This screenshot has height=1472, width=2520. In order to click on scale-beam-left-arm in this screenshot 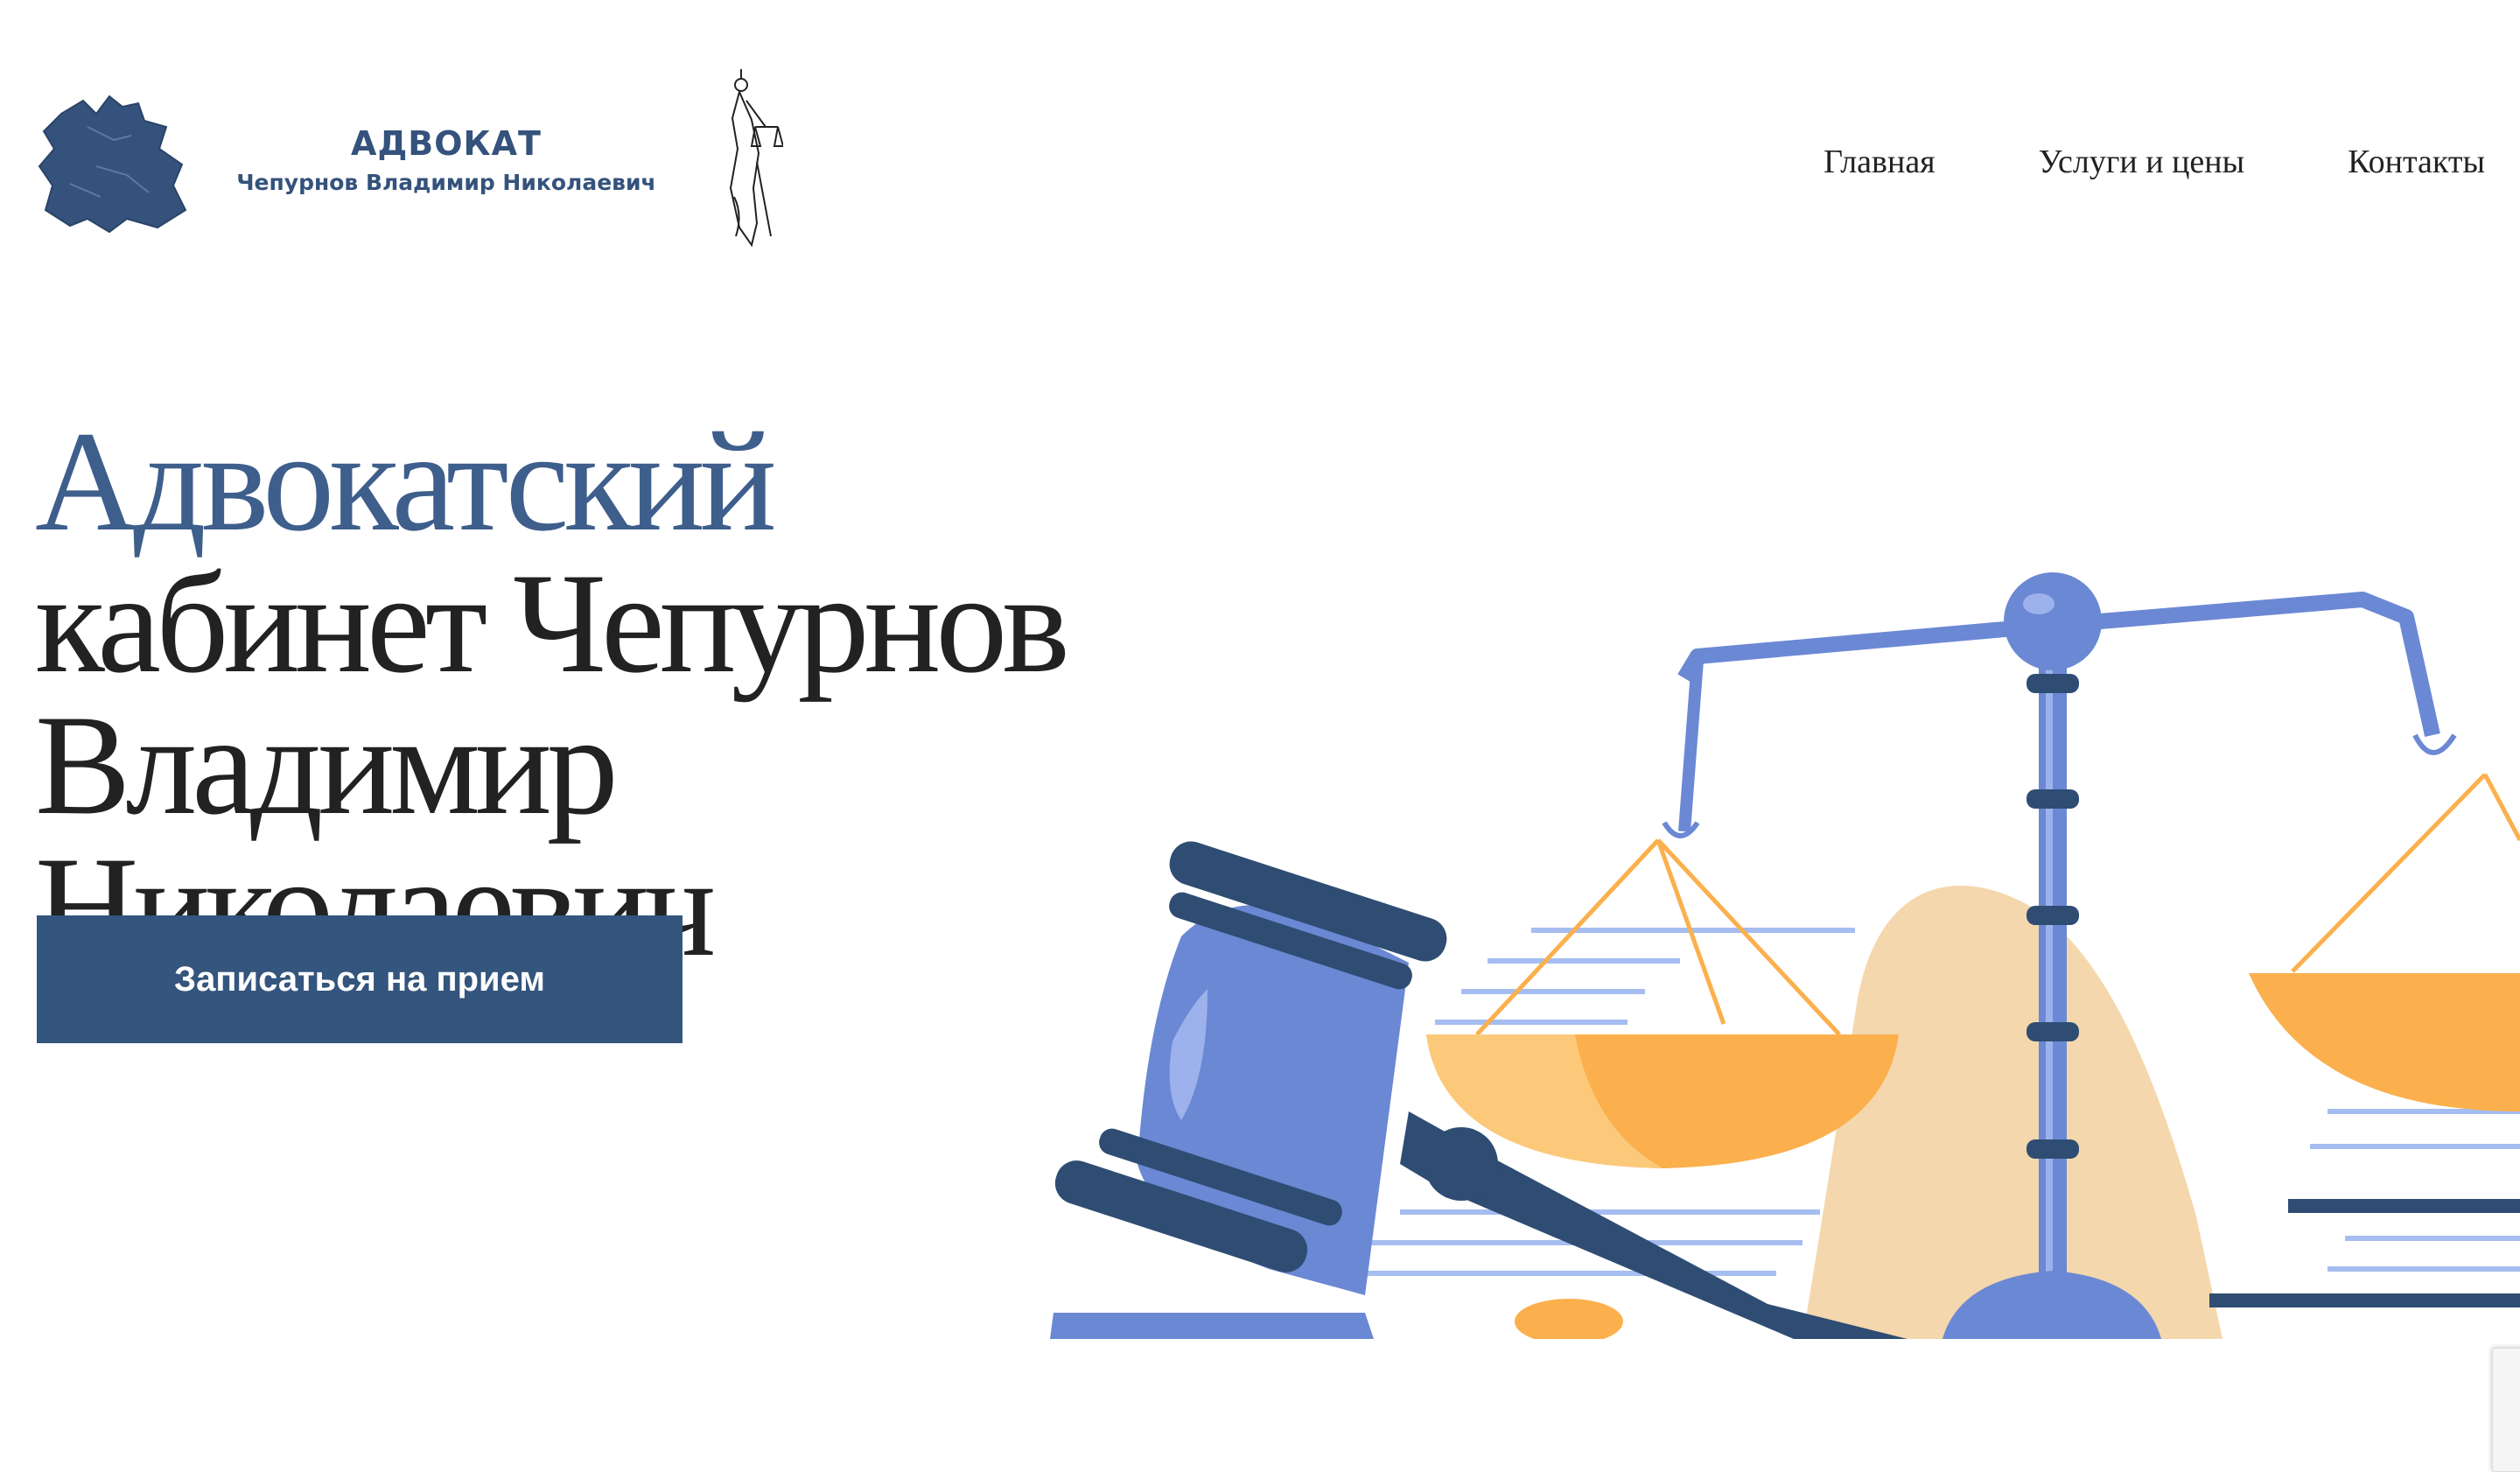, I will do `click(1691, 746)`.